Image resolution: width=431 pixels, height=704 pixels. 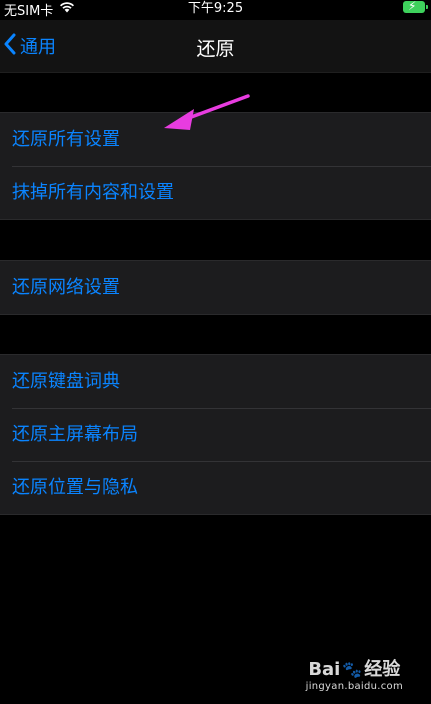 What do you see at coordinates (205, 117) in the screenshot?
I see `annotation-arrow-icon` at bounding box center [205, 117].